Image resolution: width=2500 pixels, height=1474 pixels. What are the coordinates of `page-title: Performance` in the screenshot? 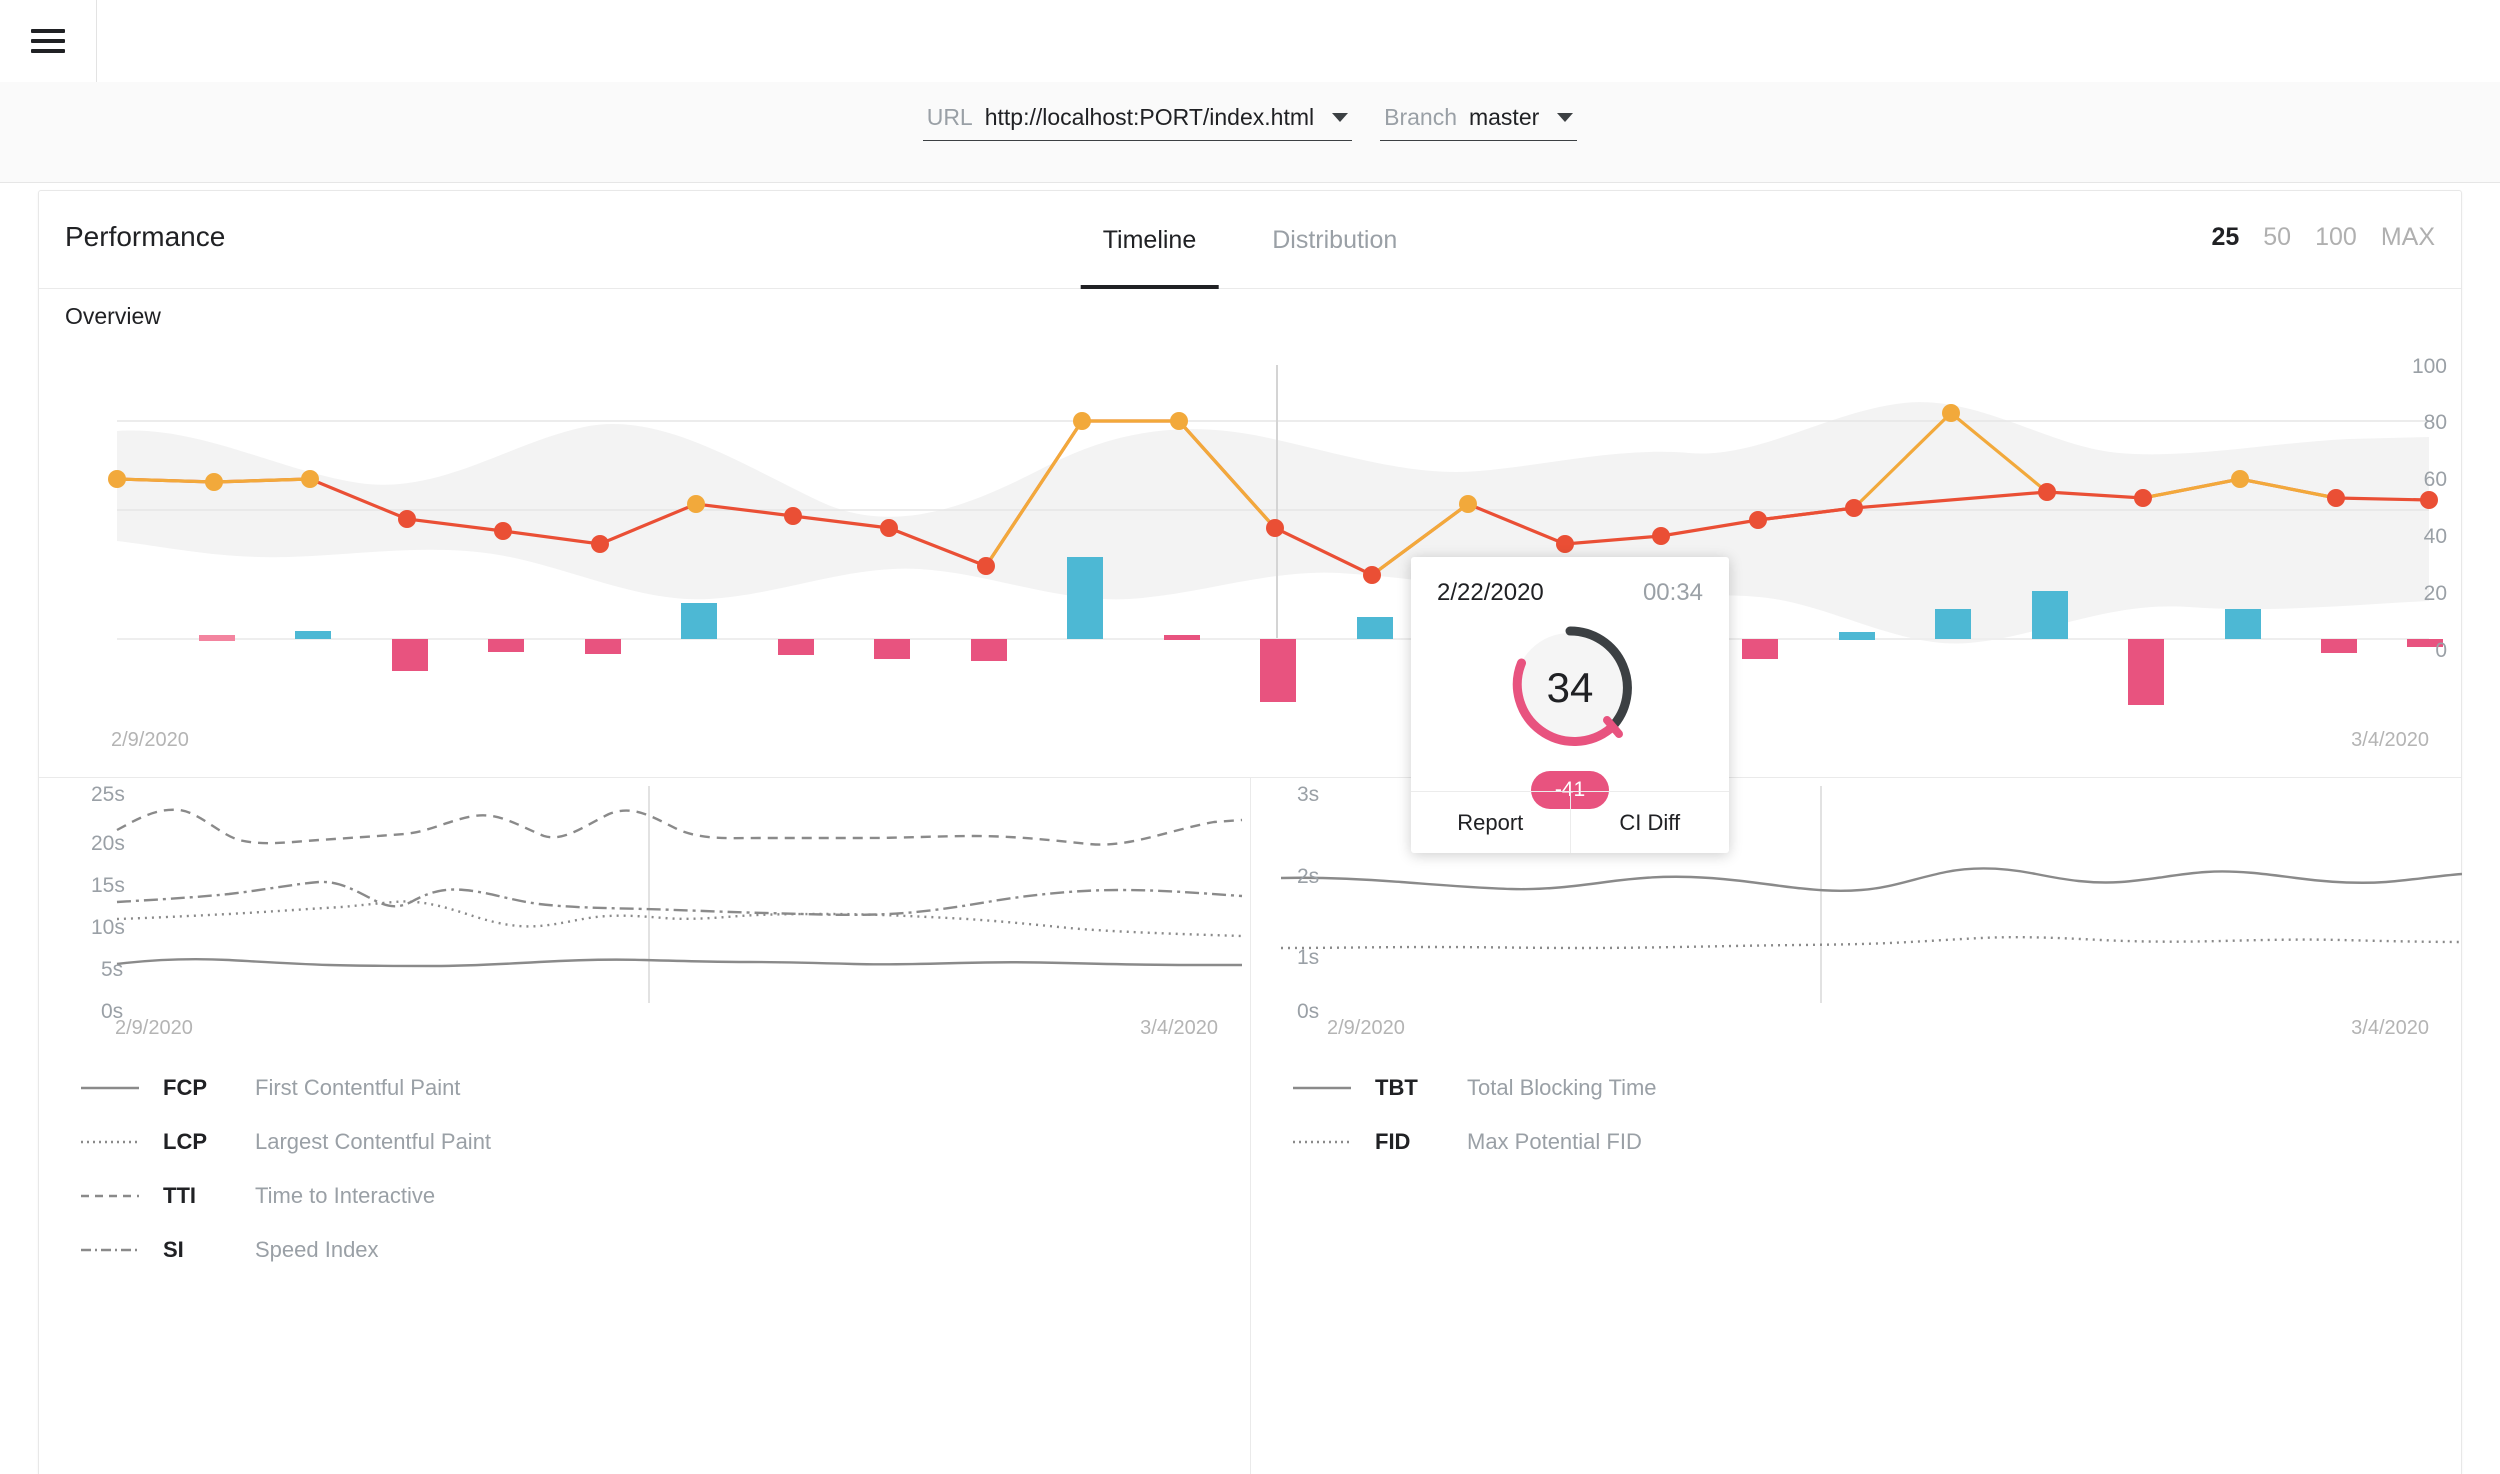 It's located at (145, 236).